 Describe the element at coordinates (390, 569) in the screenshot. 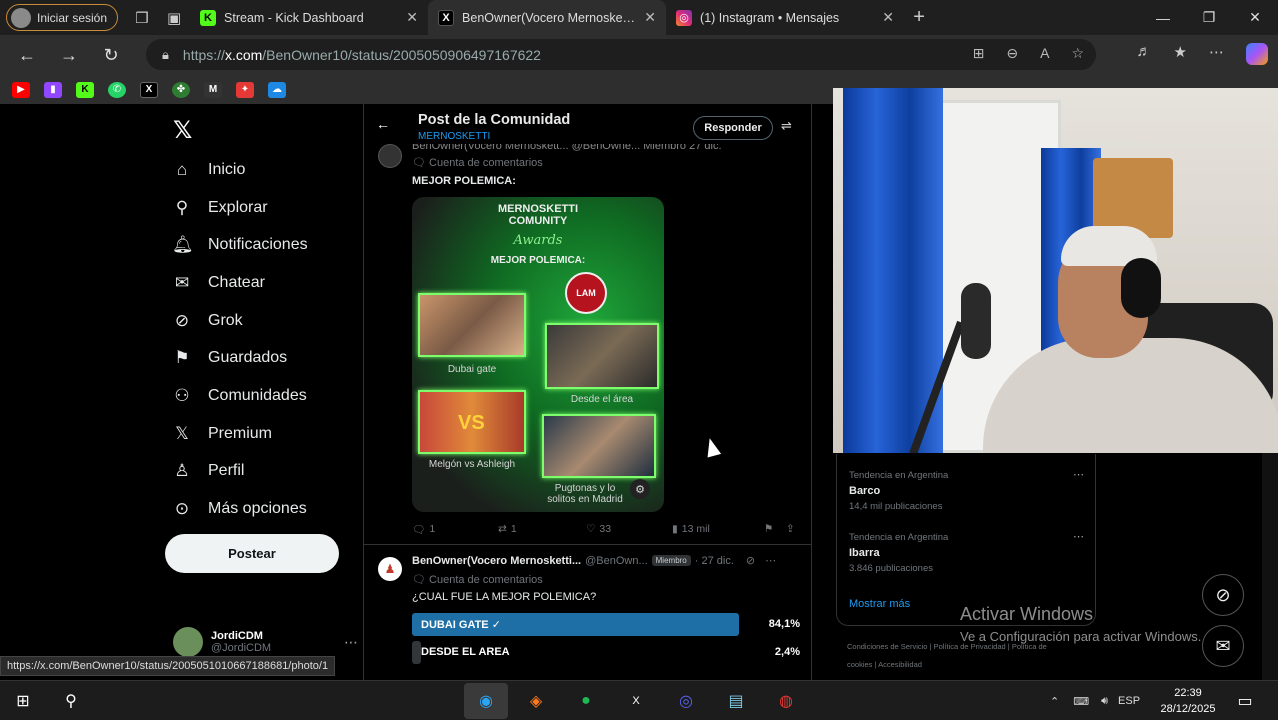

I see `avatar: ♟` at that location.